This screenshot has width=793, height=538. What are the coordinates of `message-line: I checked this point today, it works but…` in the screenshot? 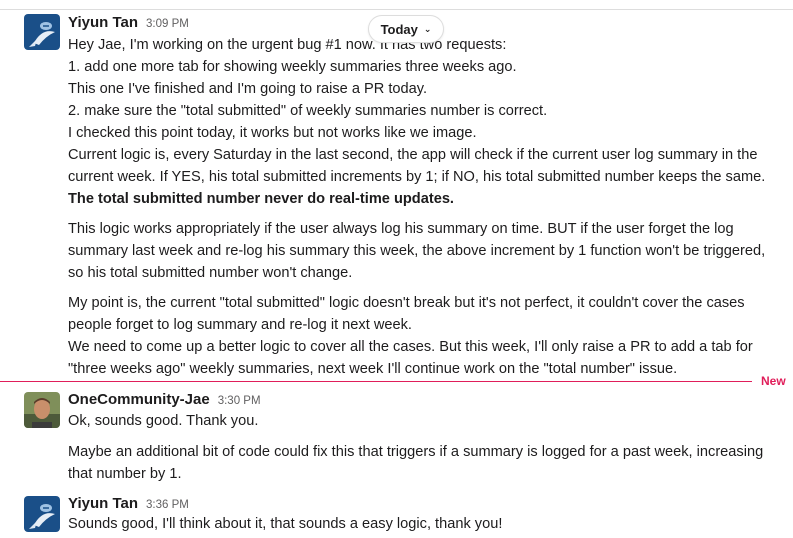 It's located at (272, 133).